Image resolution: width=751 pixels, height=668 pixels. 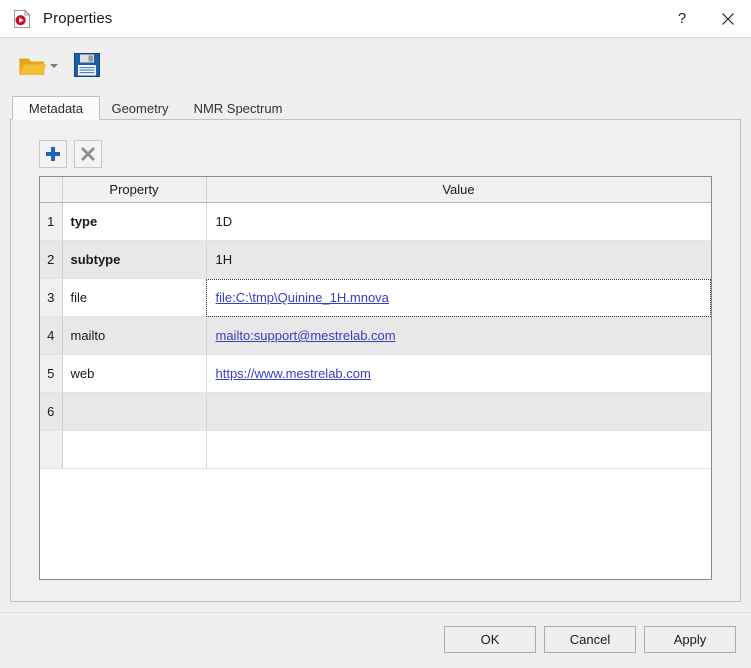 I want to click on add-property-button, so click(x=53, y=154).